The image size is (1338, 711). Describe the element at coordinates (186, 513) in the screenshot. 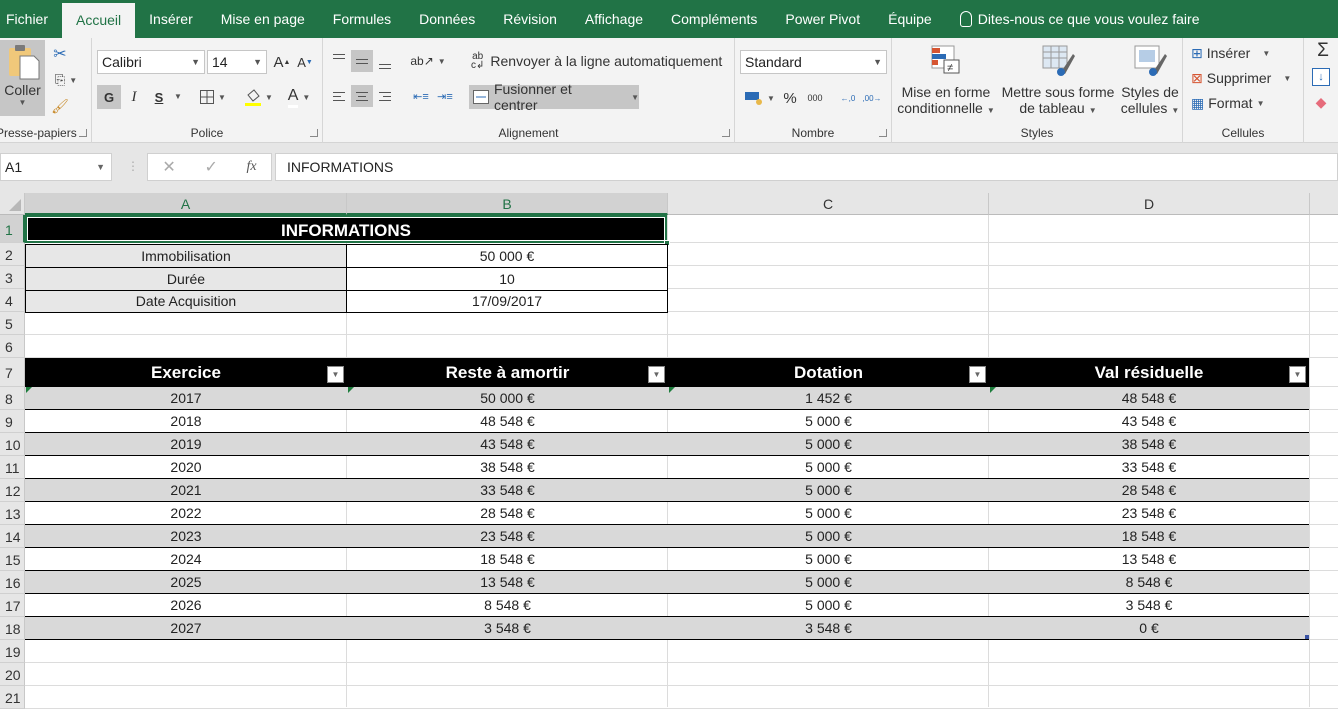

I see `cell-exercice: 2022` at that location.